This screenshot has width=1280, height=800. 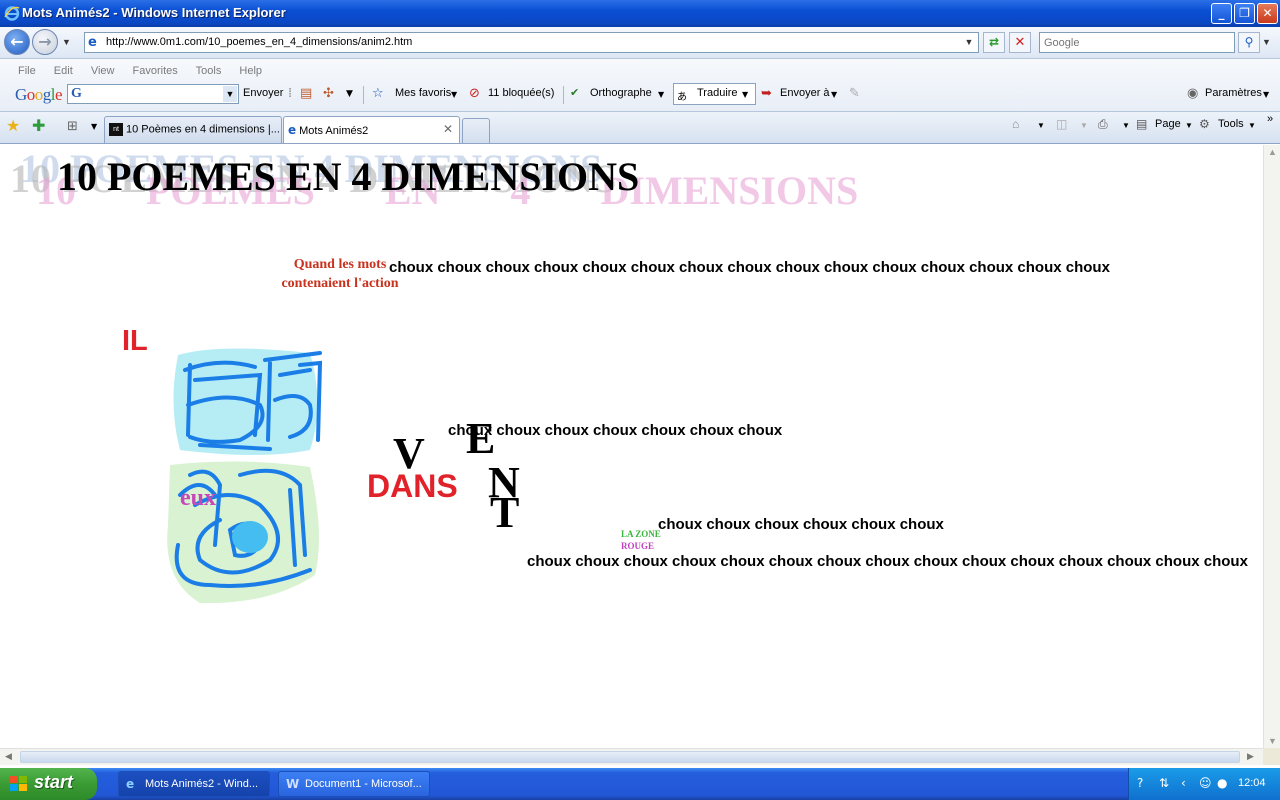 What do you see at coordinates (521, 93) in the screenshot?
I see `popup-blocked-count: 11 bloquée(s)` at bounding box center [521, 93].